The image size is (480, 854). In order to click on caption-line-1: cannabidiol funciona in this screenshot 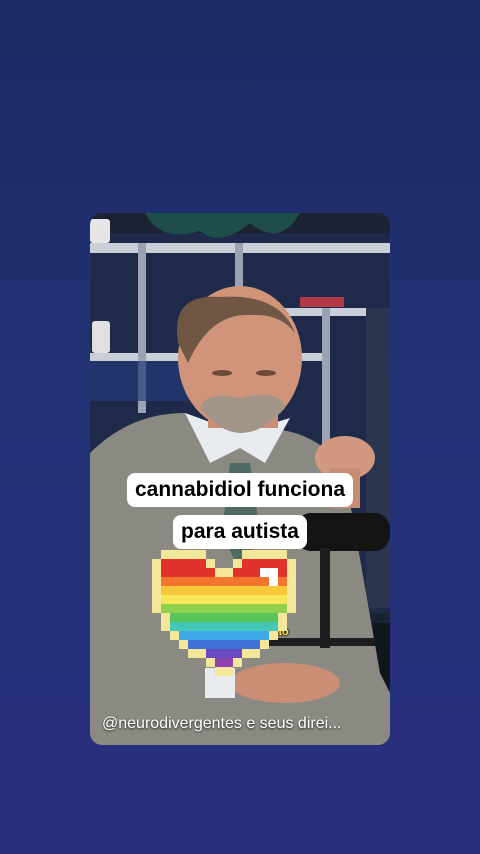, I will do `click(240, 490)`.